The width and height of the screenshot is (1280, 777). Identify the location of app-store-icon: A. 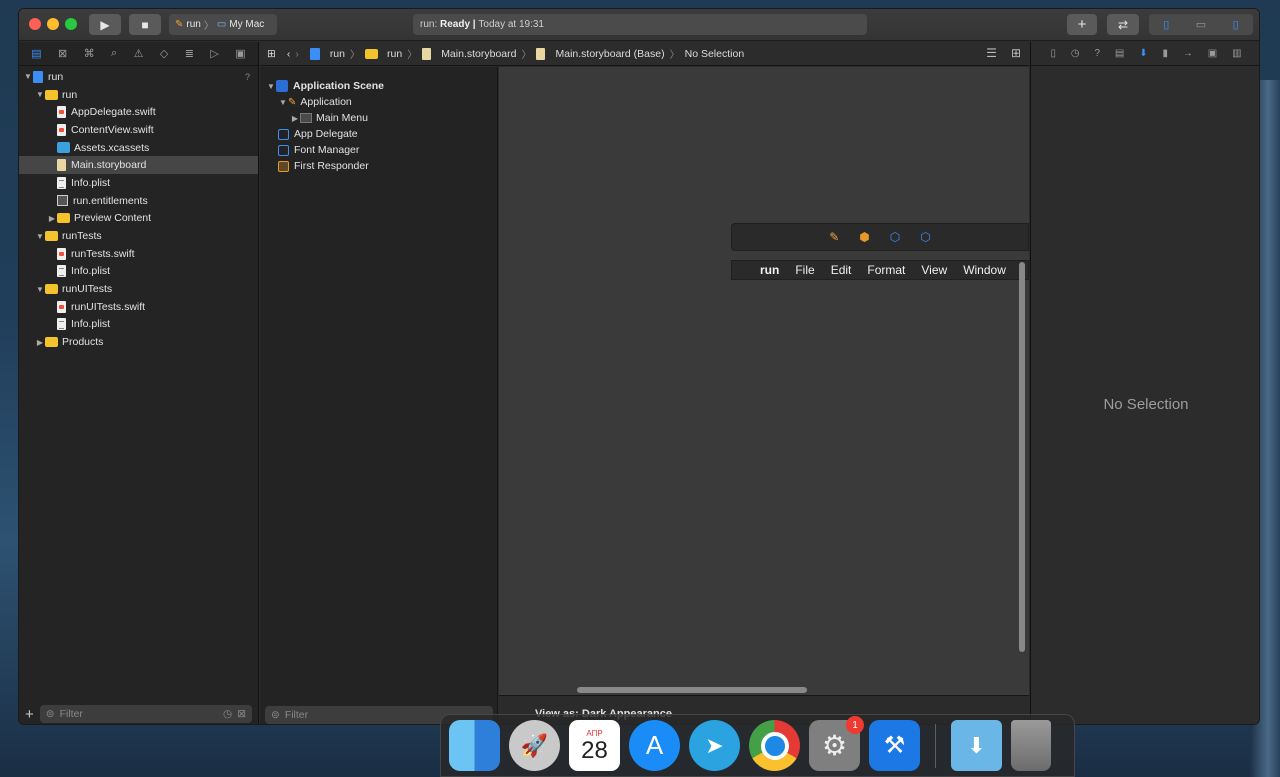
(654, 745).